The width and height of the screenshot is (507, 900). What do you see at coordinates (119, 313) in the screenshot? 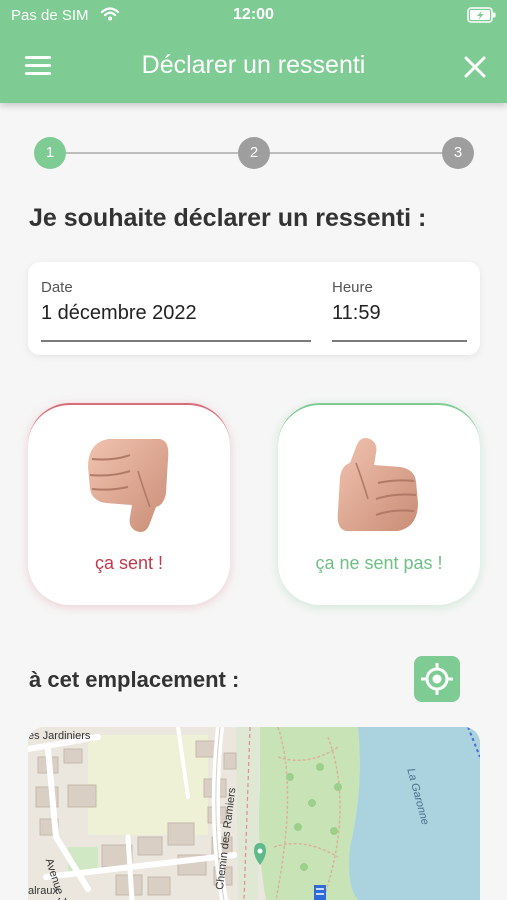
I see `date-value: 1 décembre 2022` at bounding box center [119, 313].